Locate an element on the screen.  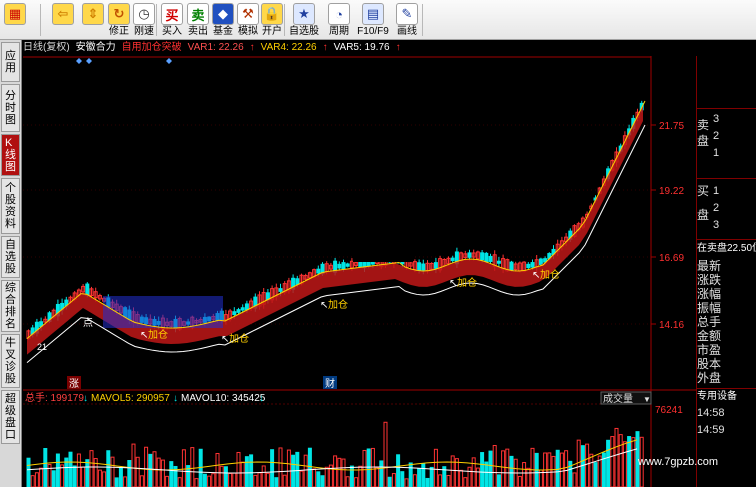
lock-button: 🔒 开户 is located at coordinates (272, 20).